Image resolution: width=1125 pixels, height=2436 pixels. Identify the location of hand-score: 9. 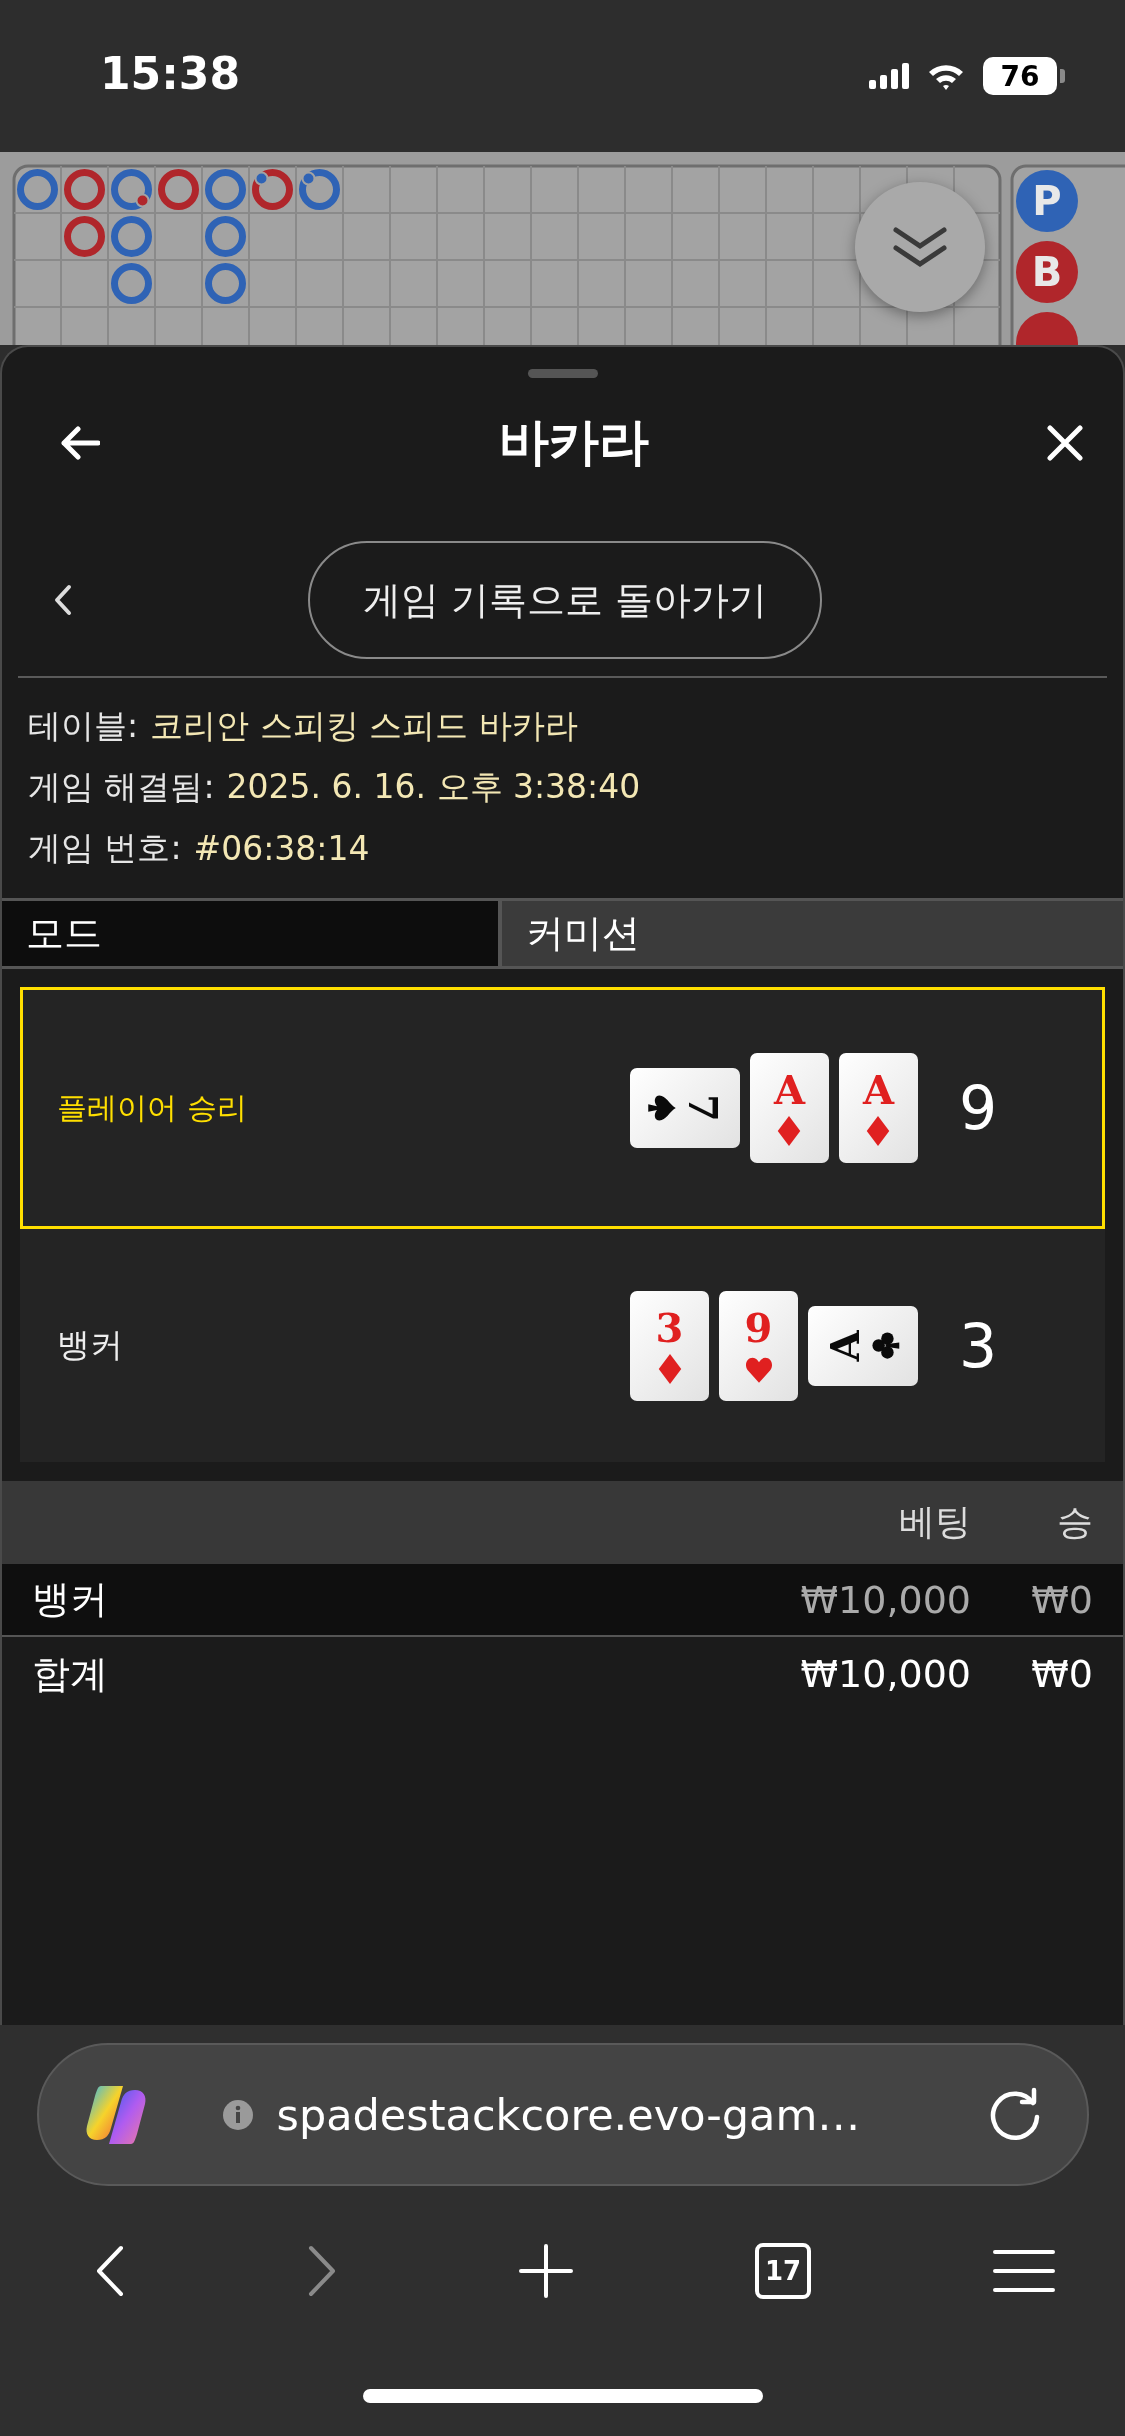
(978, 1108).